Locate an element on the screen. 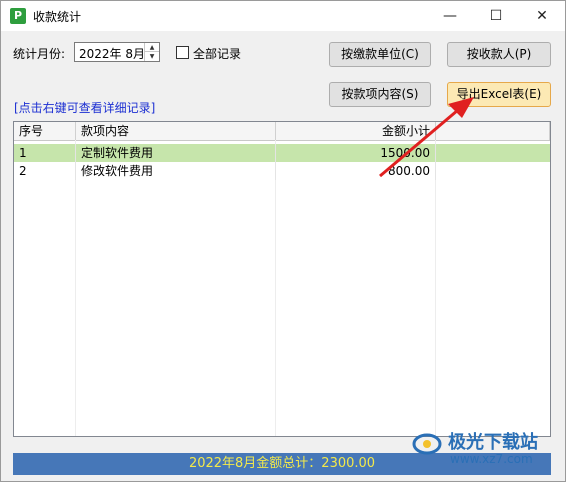 This screenshot has width=566, height=482. red-arrow-annotation is located at coordinates (426, 137).